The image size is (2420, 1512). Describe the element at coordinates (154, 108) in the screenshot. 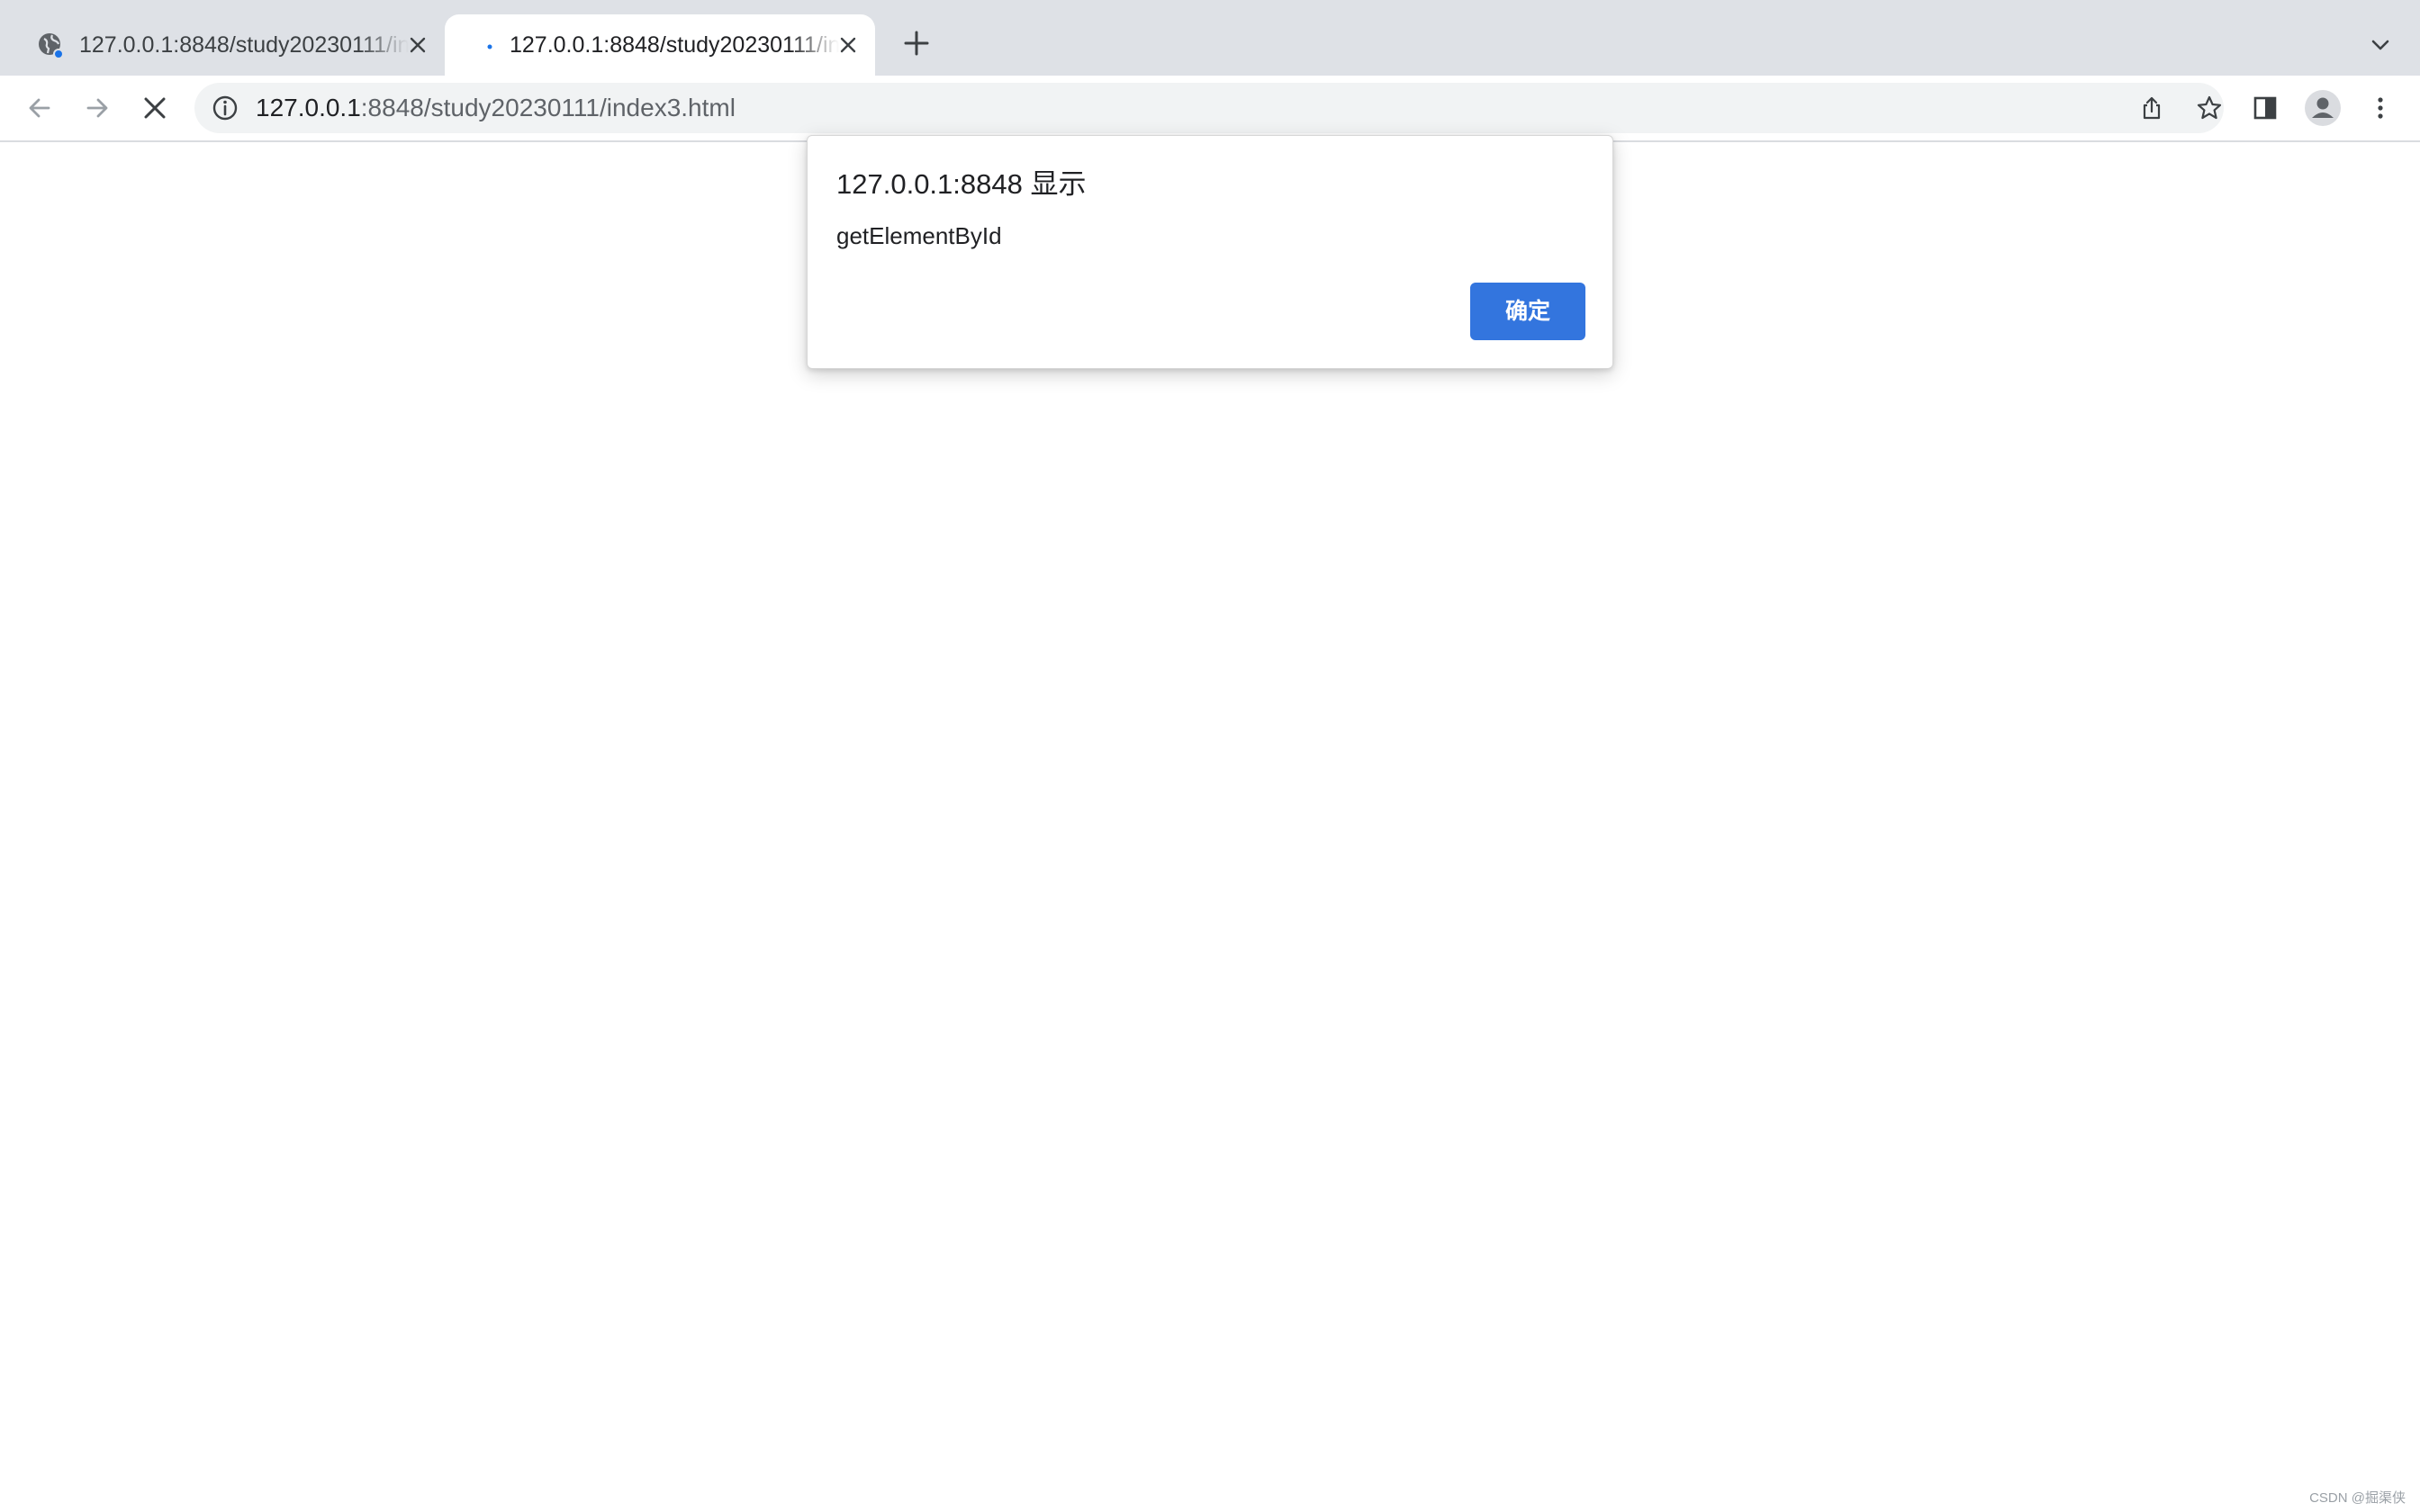

I see `stop-loading-icon` at that location.